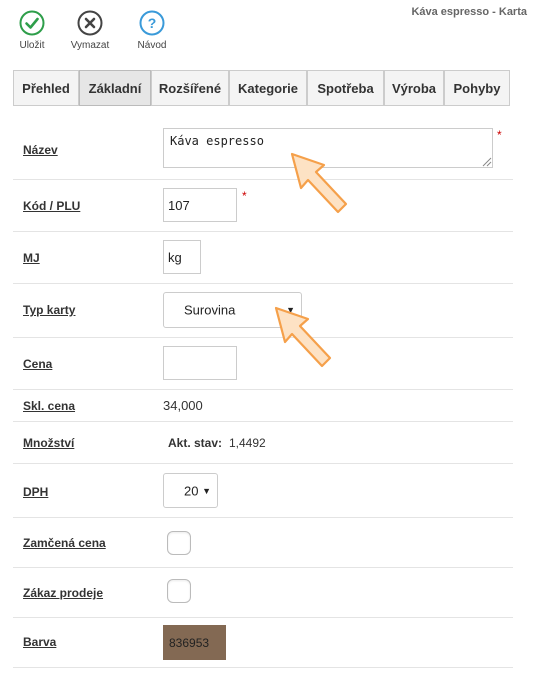  Describe the element at coordinates (179, 591) in the screenshot. I see `zakaz-checkbox` at that location.